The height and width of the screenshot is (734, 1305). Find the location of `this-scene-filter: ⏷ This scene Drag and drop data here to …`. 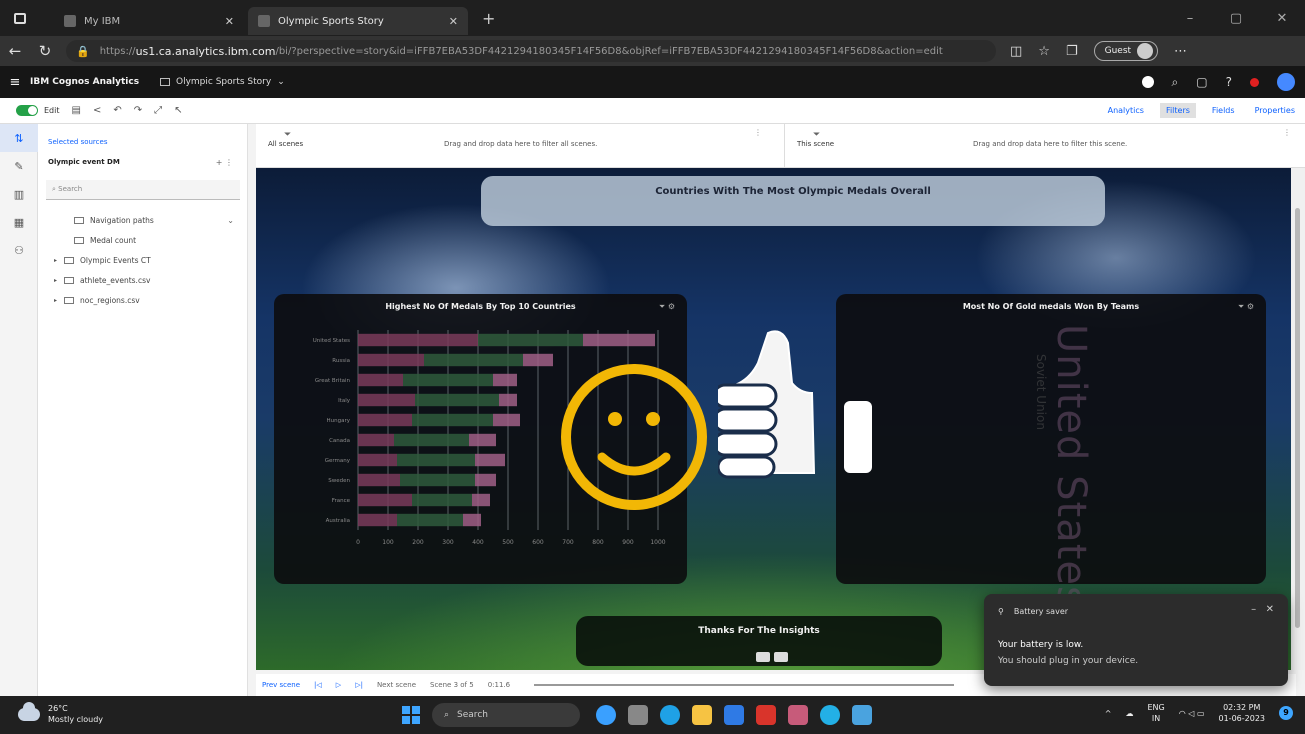

this-scene-filter: ⏷ This scene Drag and drop data here to … is located at coordinates (1044, 146).